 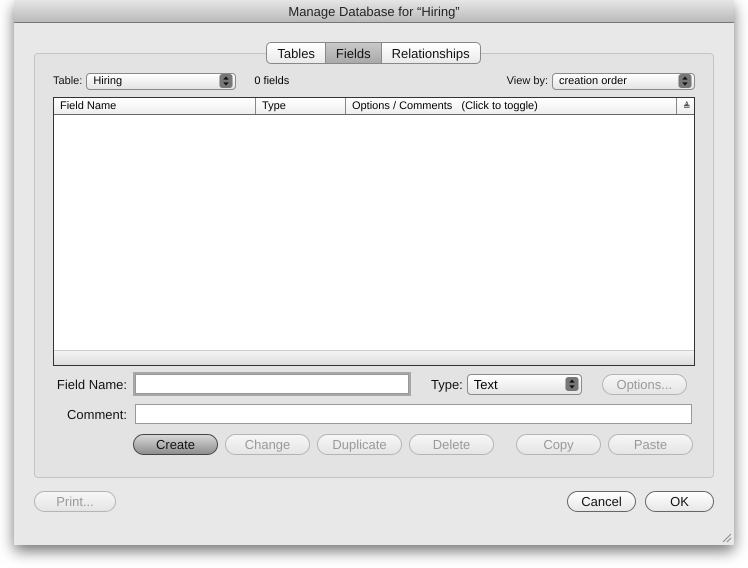 I want to click on field-count: 0 fields, so click(x=272, y=81).